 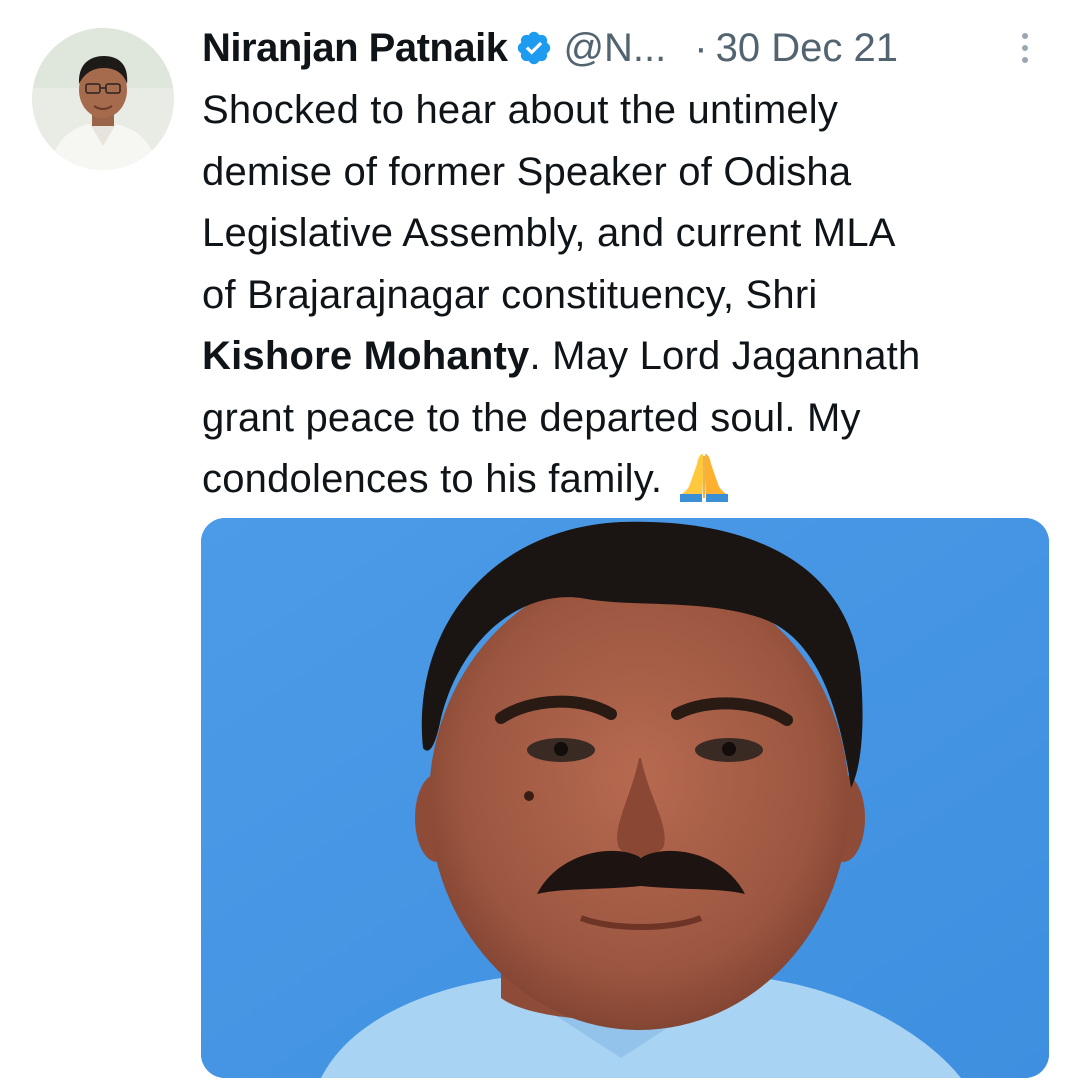 I want to click on verified-badge-icon, so click(x=534, y=48).